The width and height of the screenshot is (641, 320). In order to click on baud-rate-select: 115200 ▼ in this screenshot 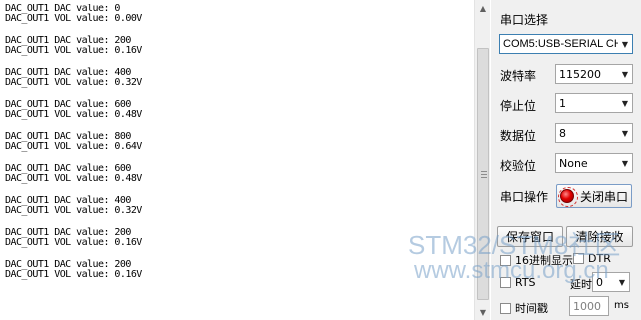, I will do `click(594, 74)`.